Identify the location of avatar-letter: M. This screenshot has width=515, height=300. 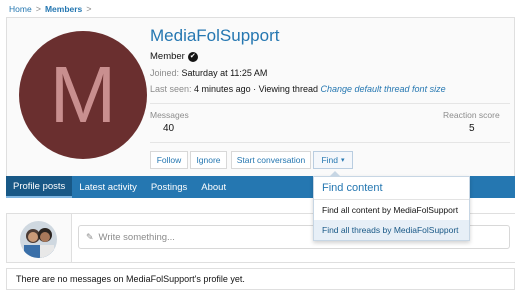
(83, 94).